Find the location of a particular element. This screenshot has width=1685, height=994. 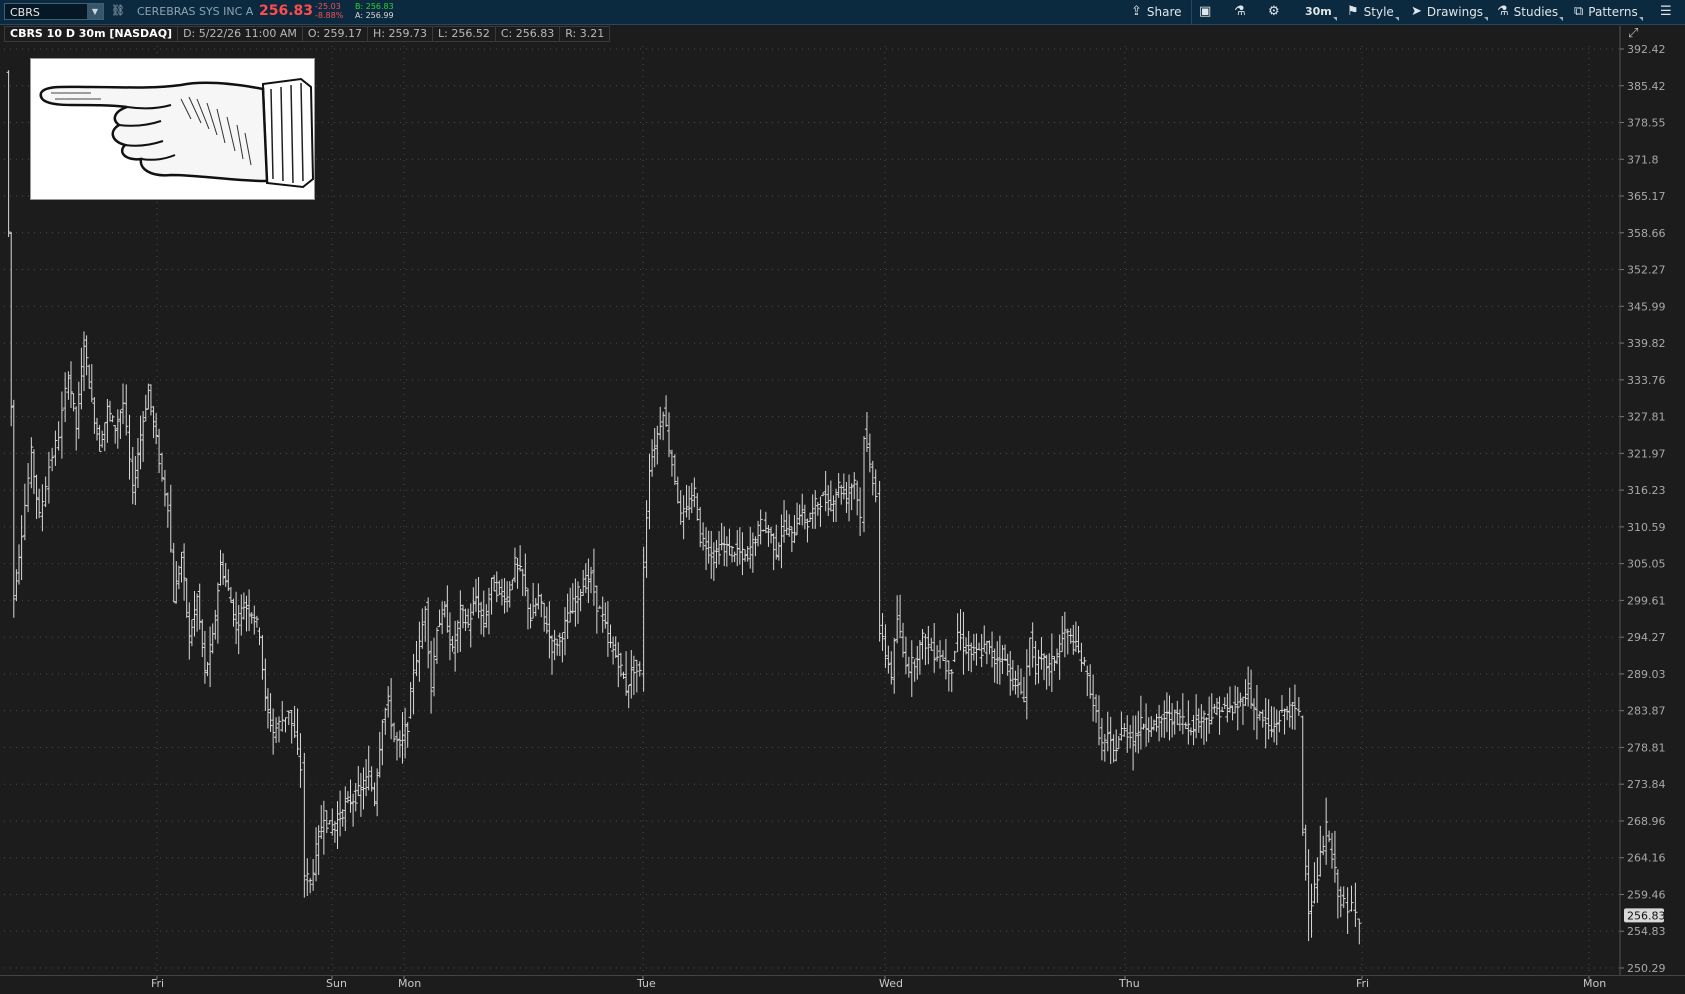

y-tick-label: 339.82 is located at coordinates (1646, 343).